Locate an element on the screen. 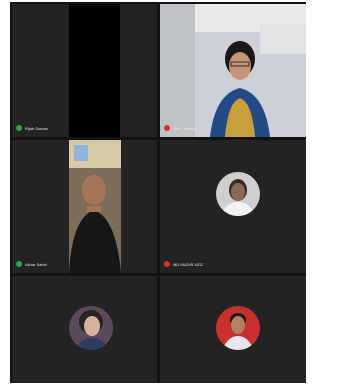 The image size is (342, 385). participant-name: MD MUDIR AZIZ is located at coordinates (188, 264).